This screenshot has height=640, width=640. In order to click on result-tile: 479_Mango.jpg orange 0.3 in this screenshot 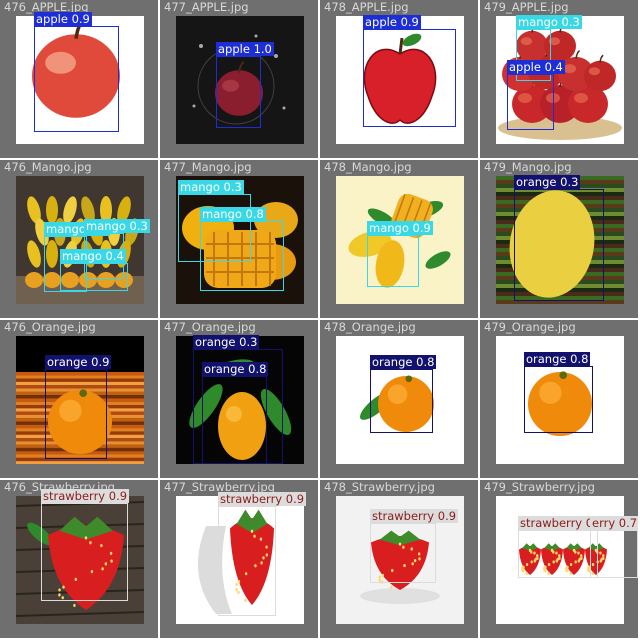, I will do `click(559, 239)`.